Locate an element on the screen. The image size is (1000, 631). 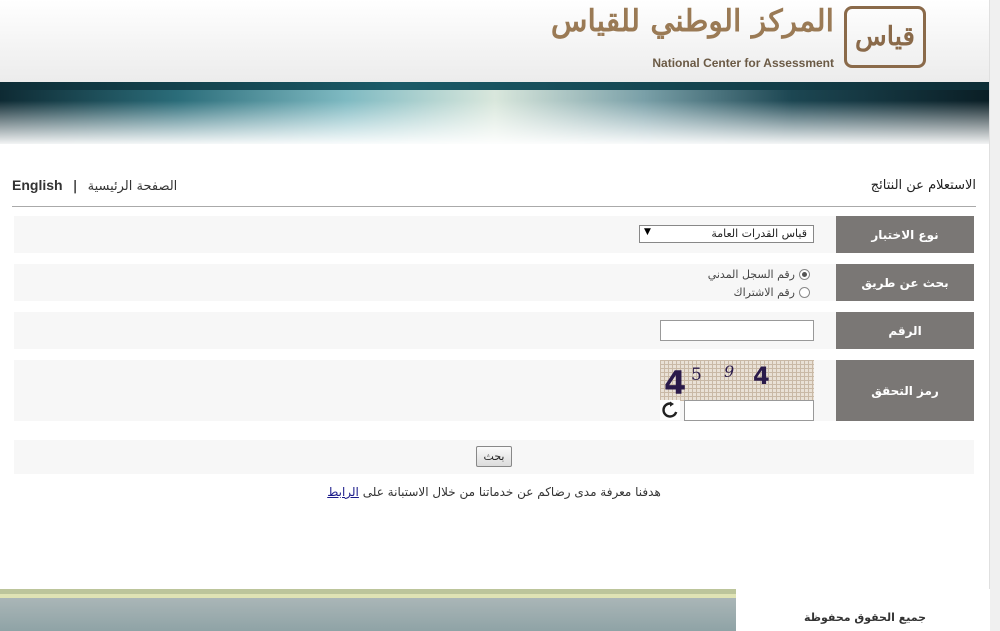
refresh-icon is located at coordinates (670, 410).